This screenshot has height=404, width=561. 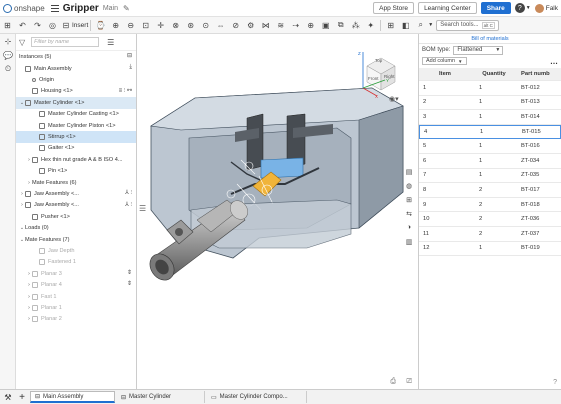 What do you see at coordinates (409, 227) in the screenshot?
I see `render-icon: ◑` at bounding box center [409, 227].